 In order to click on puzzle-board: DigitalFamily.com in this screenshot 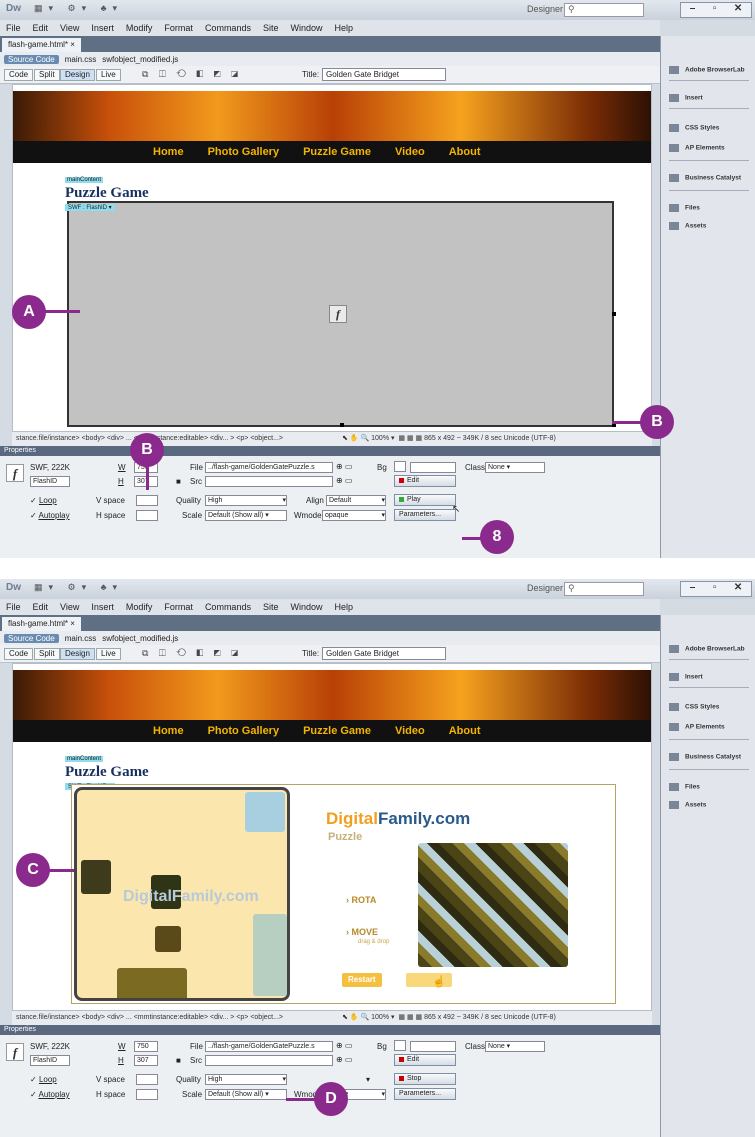, I will do `click(182, 894)`.